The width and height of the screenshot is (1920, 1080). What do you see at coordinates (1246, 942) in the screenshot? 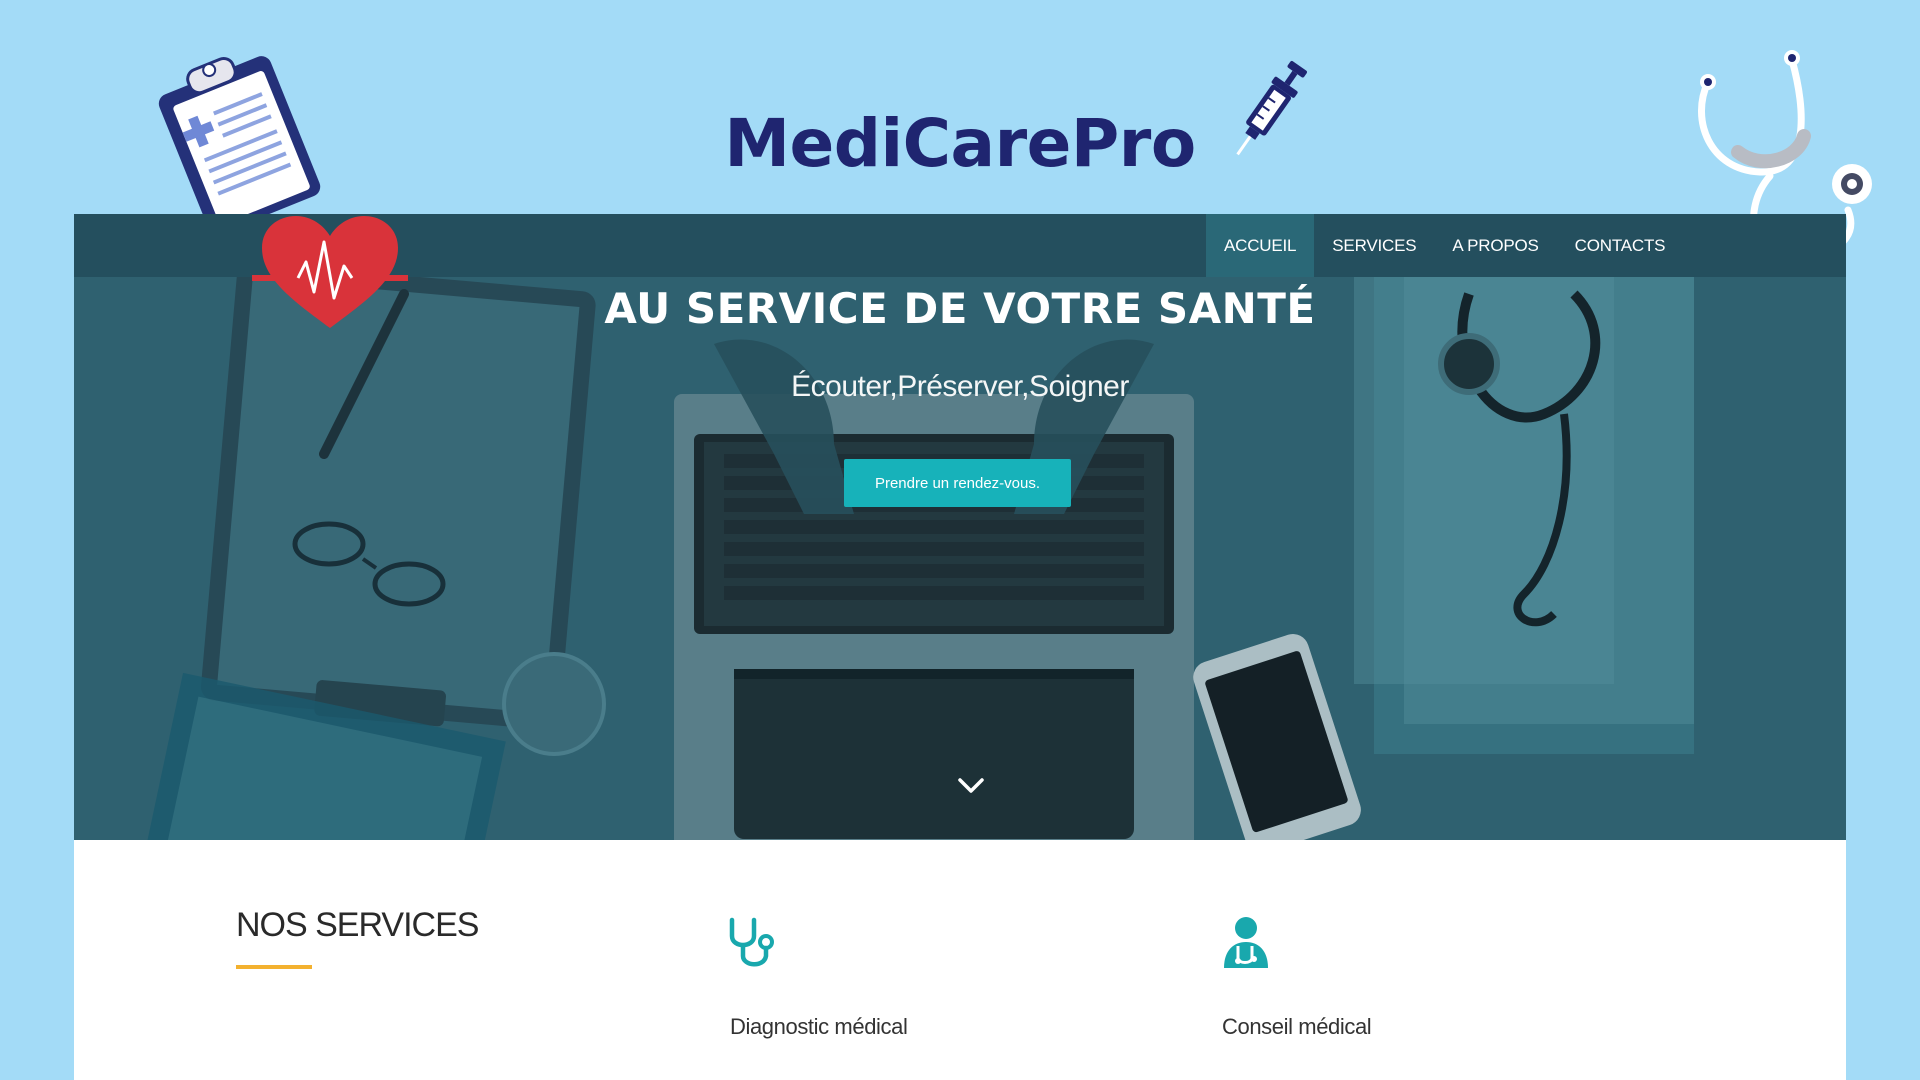
I see `doctor-icon` at bounding box center [1246, 942].